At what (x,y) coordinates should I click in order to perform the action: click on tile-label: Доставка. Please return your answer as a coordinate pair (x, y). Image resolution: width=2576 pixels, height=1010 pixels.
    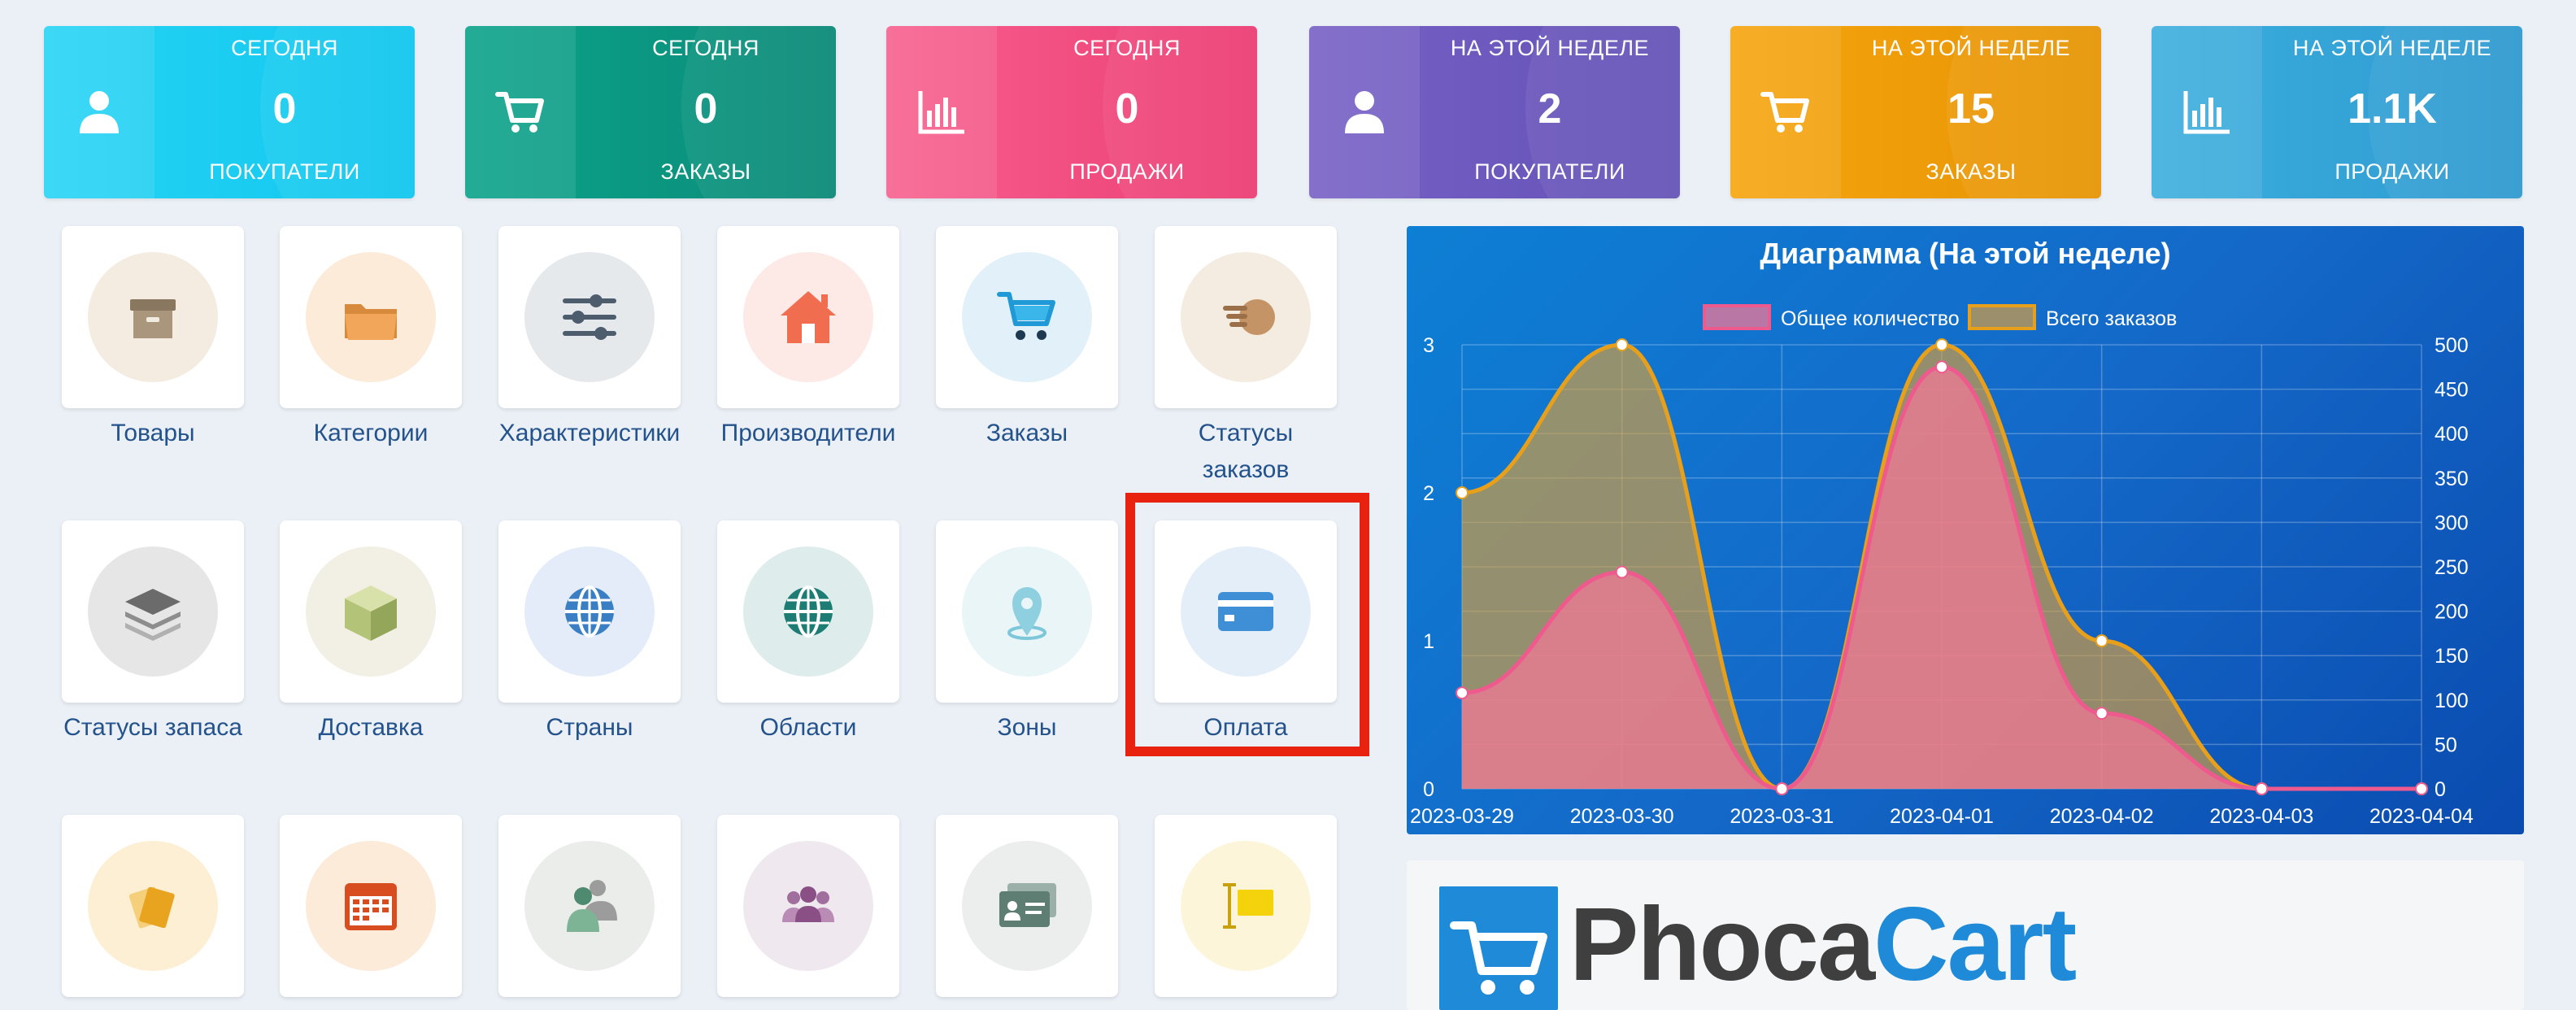
    Looking at the image, I should click on (371, 727).